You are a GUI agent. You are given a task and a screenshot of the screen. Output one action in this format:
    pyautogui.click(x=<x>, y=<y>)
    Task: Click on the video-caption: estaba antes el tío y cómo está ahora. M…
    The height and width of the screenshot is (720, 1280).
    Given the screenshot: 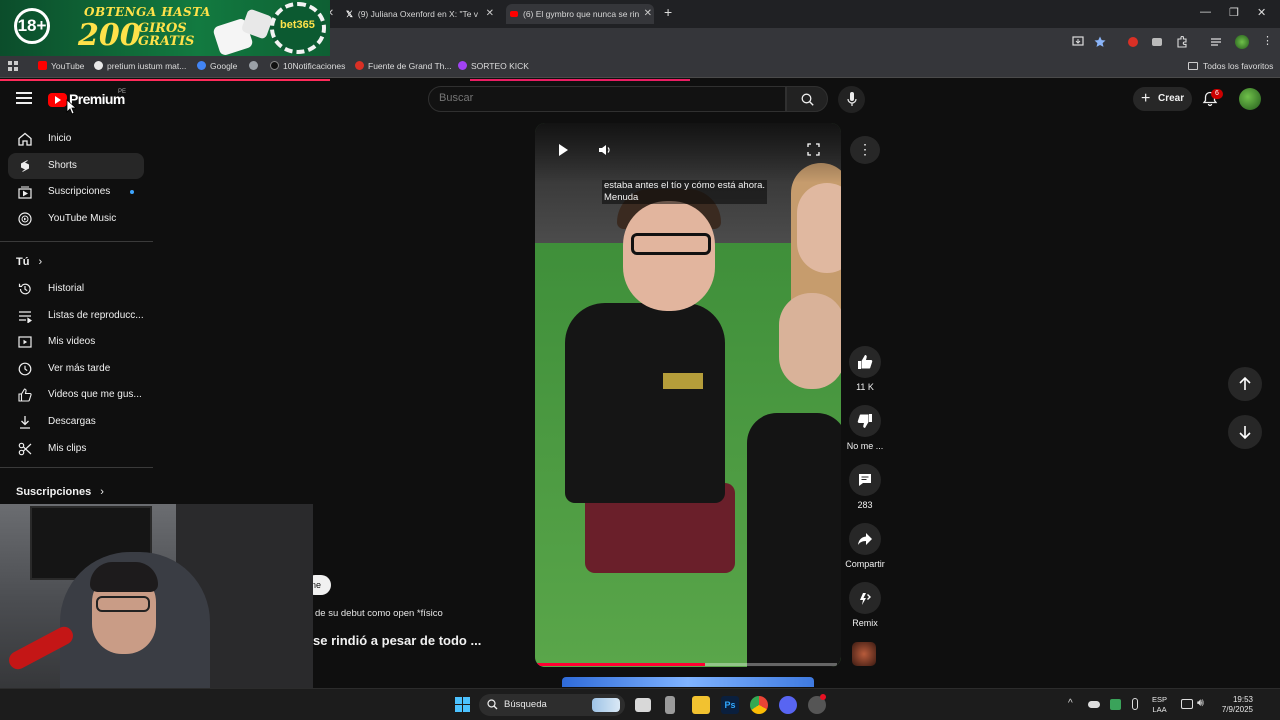 What is the action you would take?
    pyautogui.click(x=685, y=192)
    